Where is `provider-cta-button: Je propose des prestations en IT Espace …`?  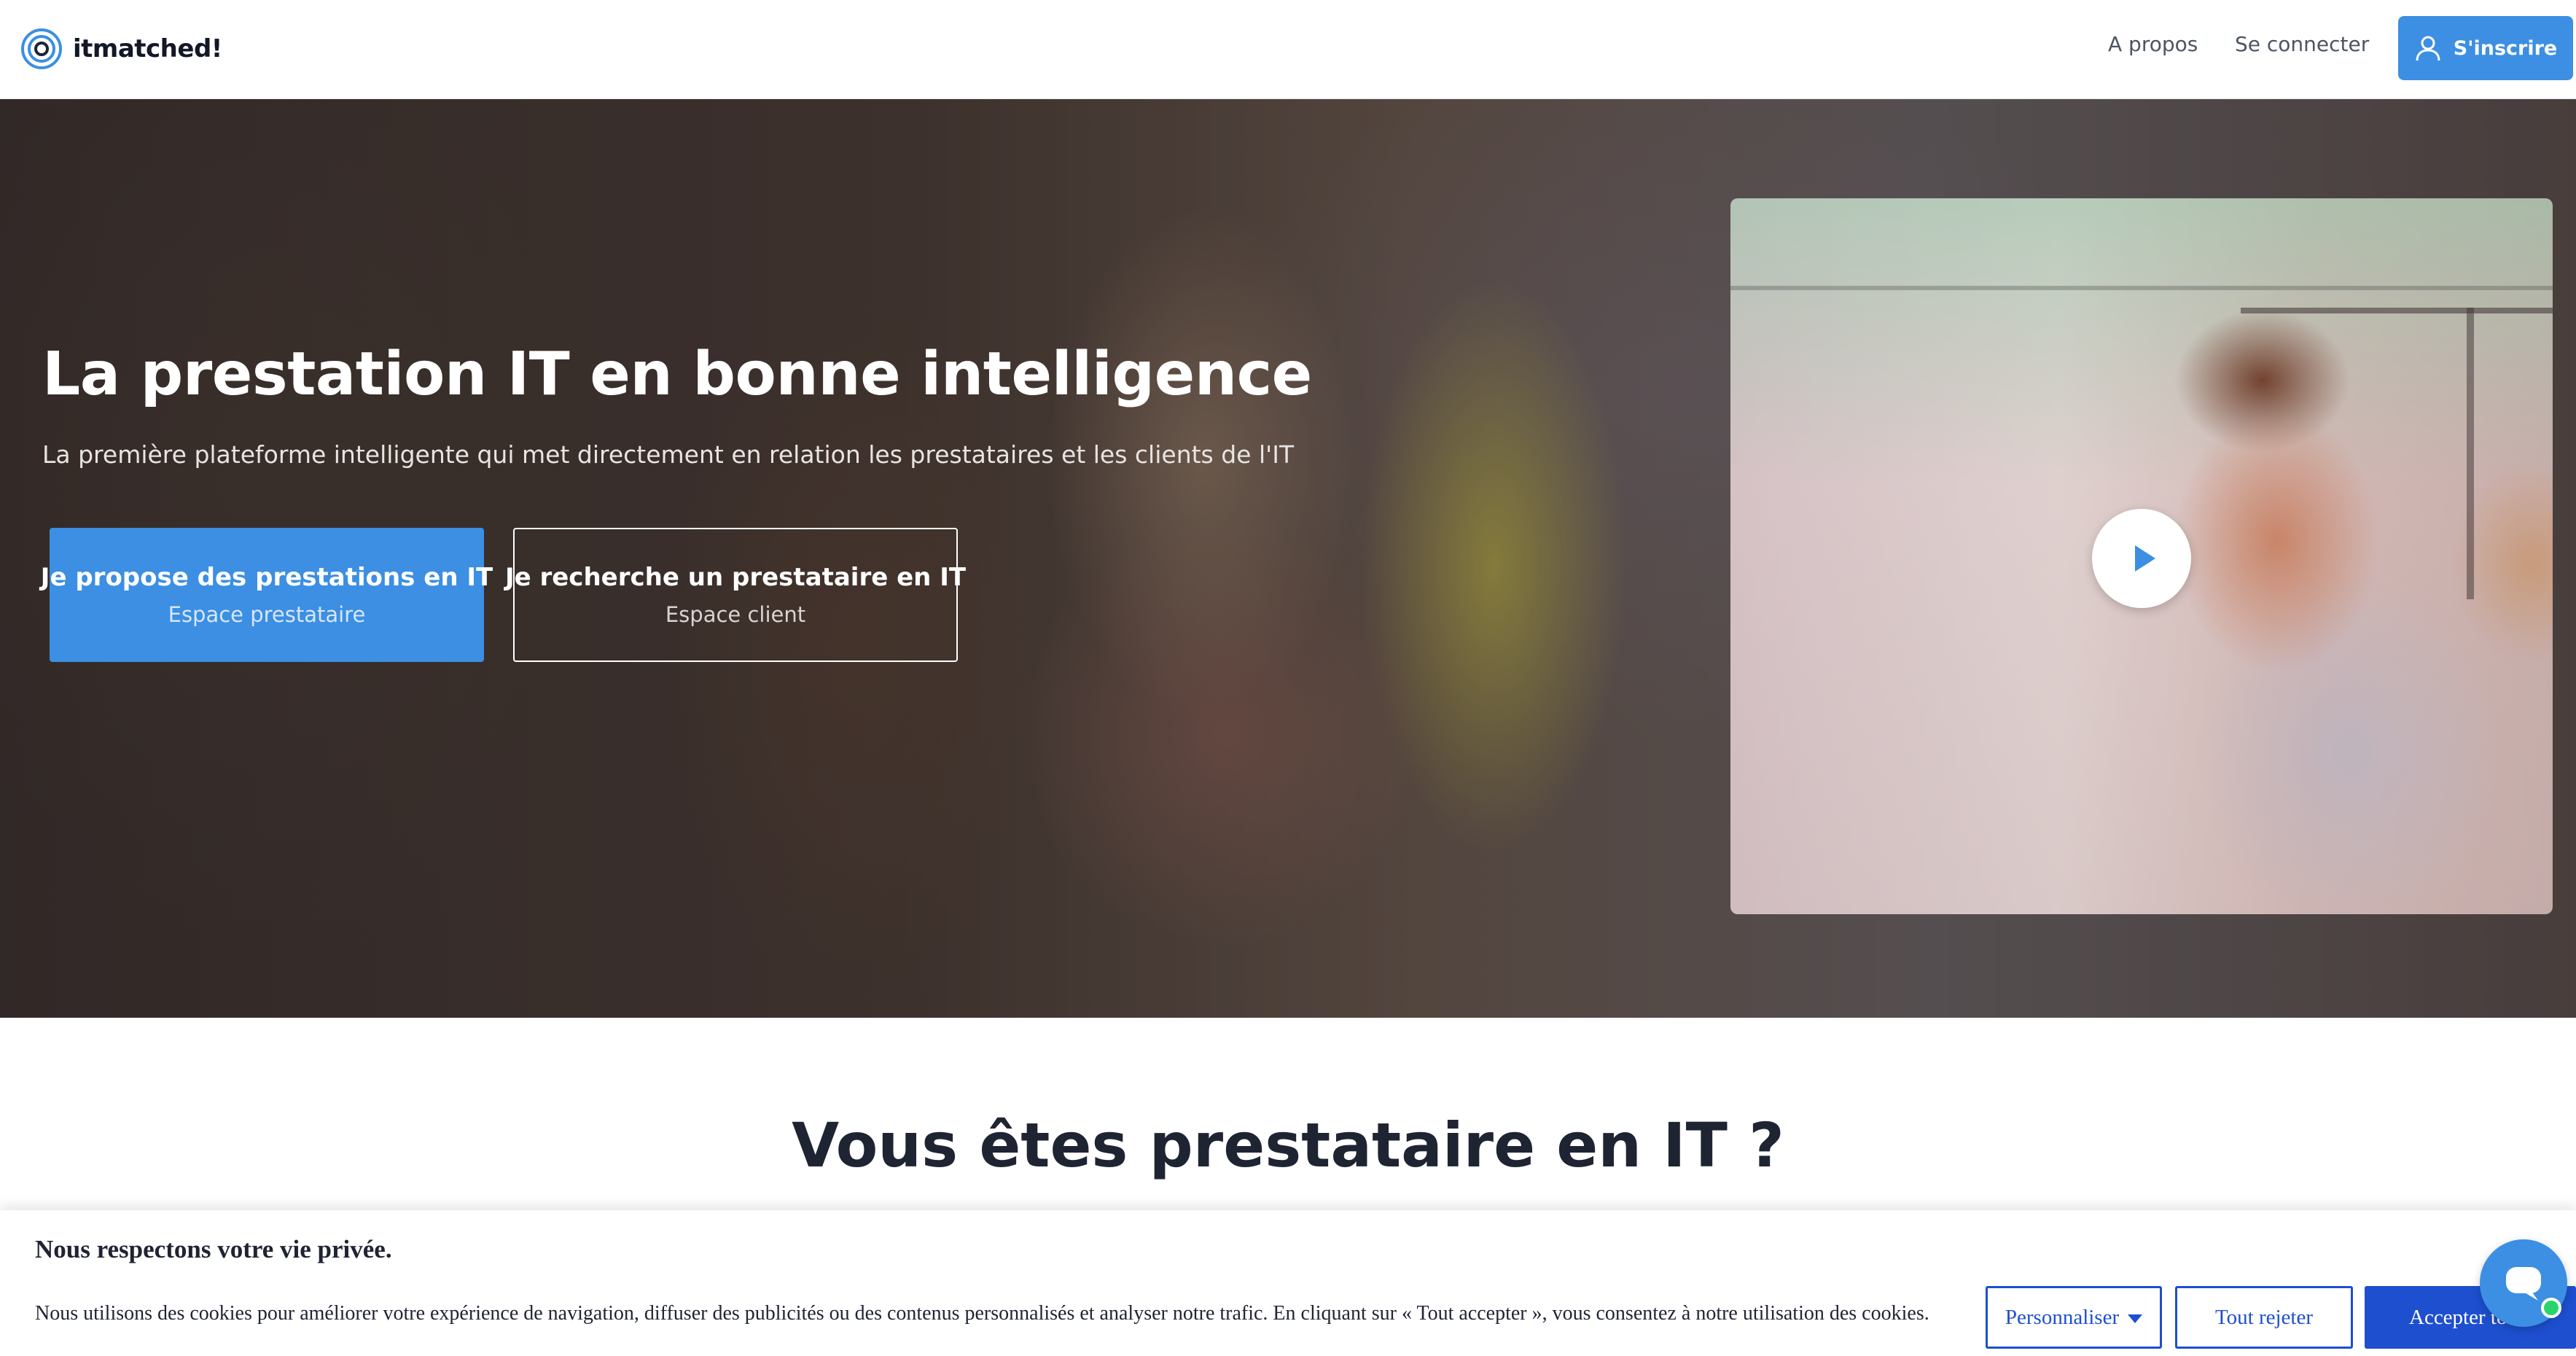
provider-cta-button: Je propose des prestations en IT Espace … is located at coordinates (267, 595).